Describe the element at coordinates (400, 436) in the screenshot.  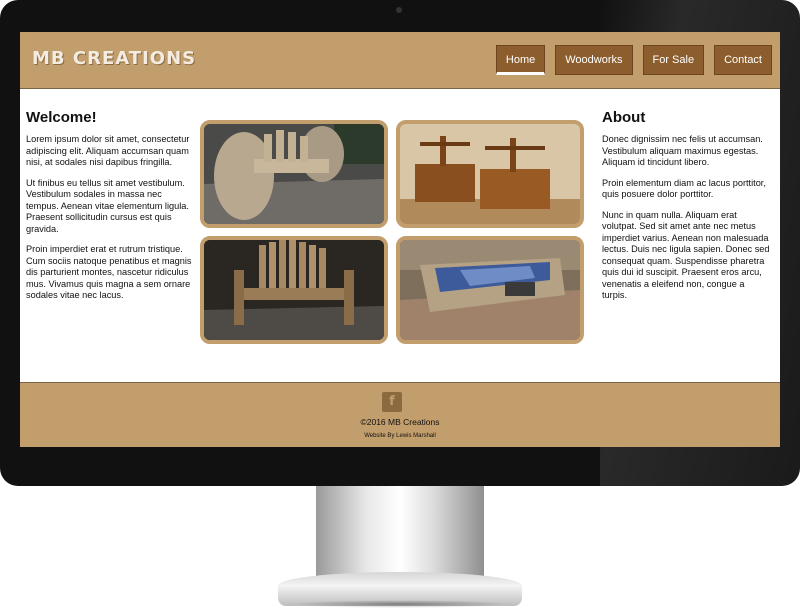
I see `credit-text: Website By Lewis Marshall` at that location.